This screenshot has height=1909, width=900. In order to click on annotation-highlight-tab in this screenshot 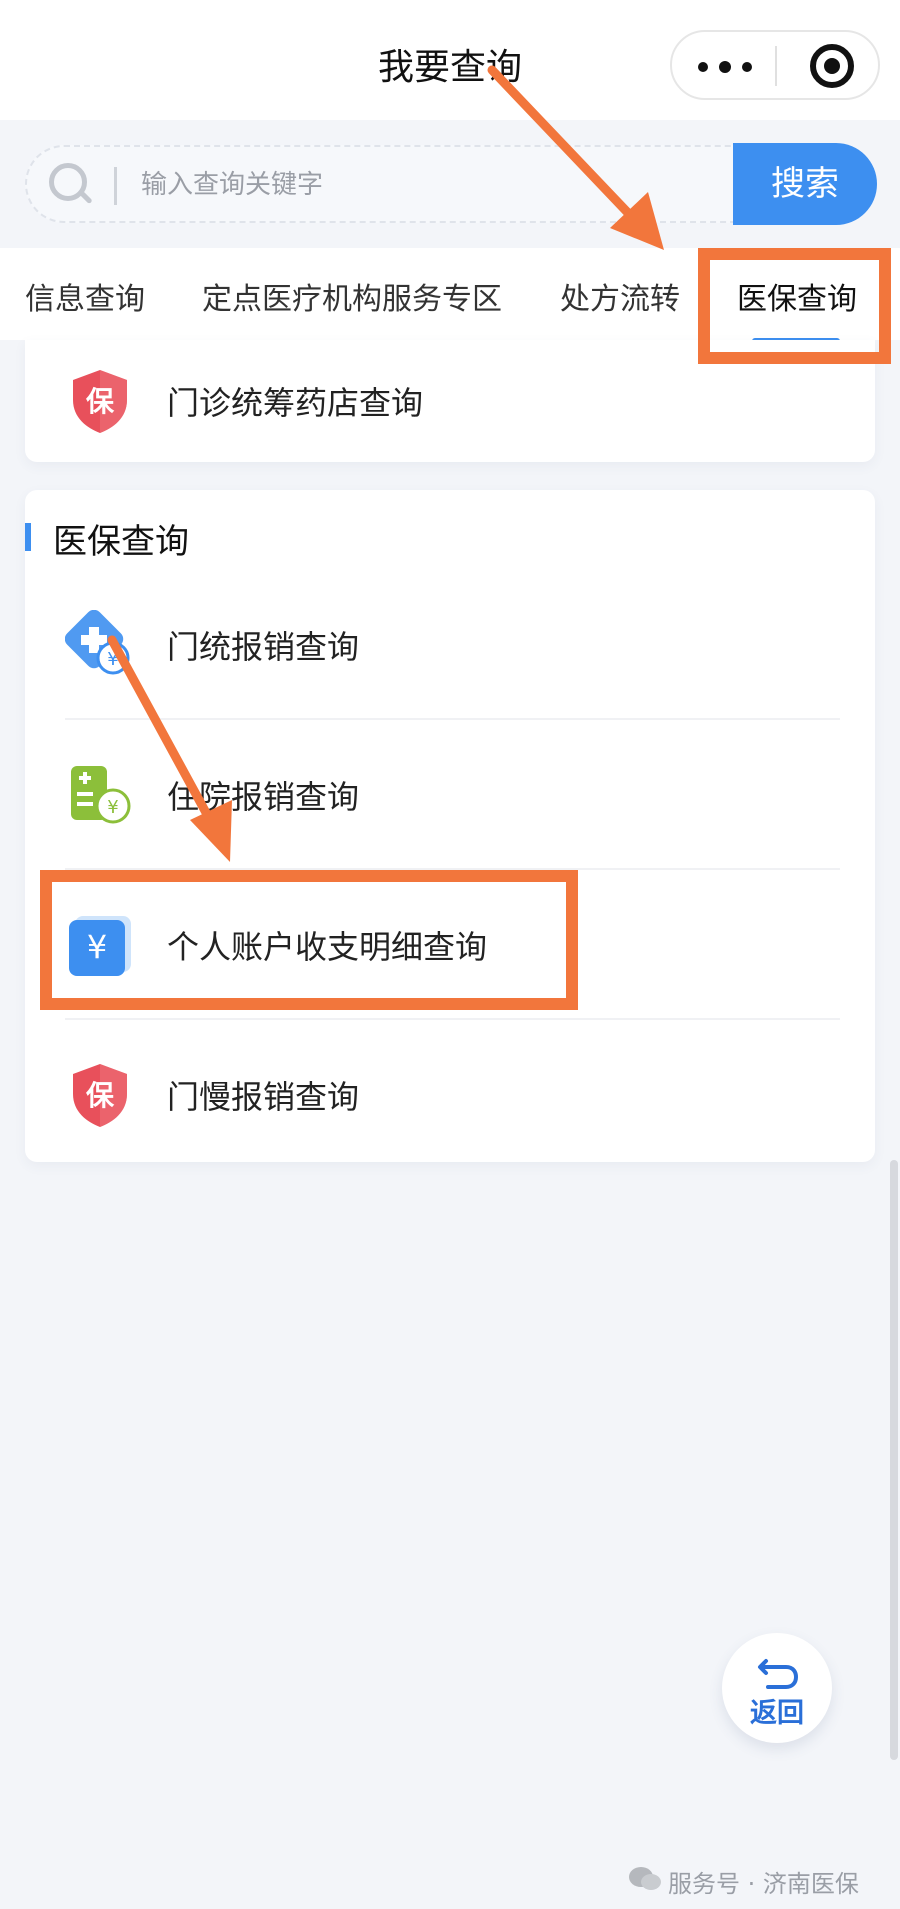, I will do `click(794, 306)`.